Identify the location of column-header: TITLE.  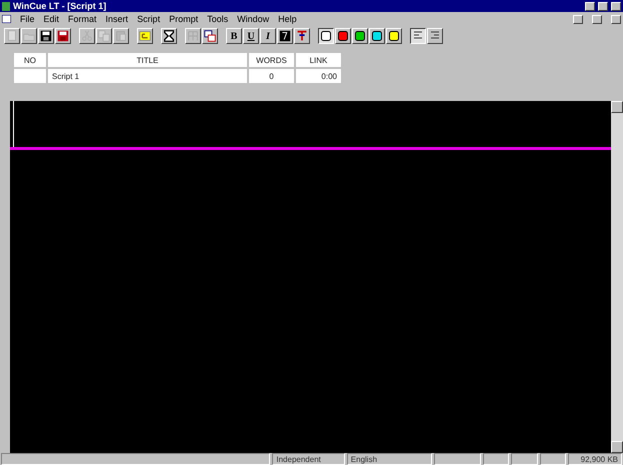
(147, 60).